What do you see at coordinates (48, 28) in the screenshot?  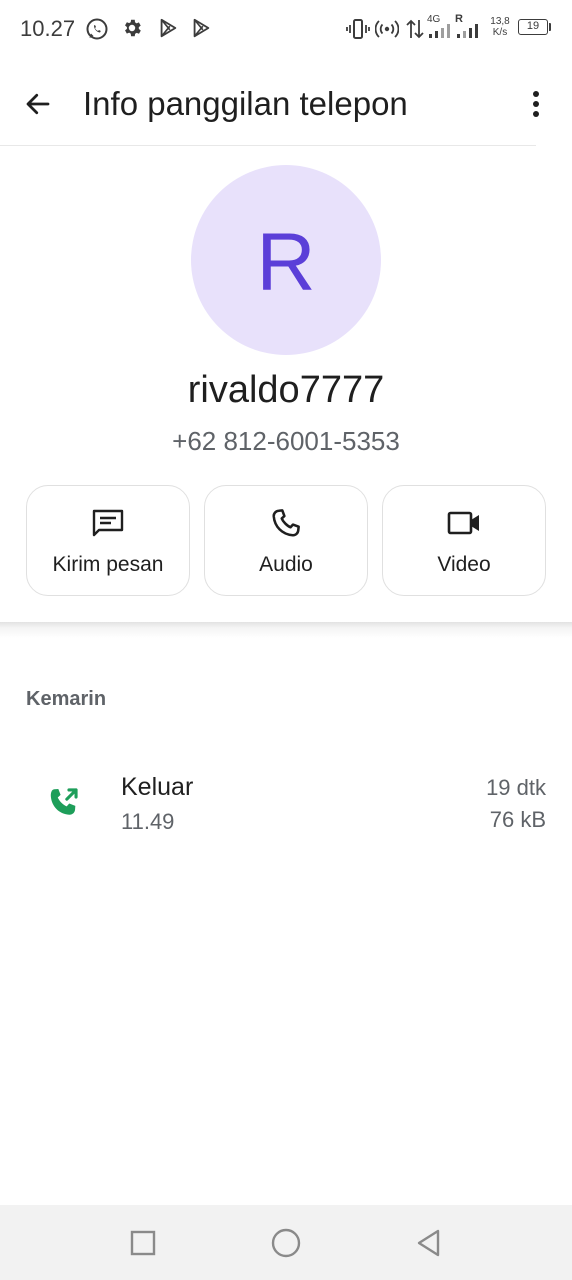 I see `status-time: 10.27` at bounding box center [48, 28].